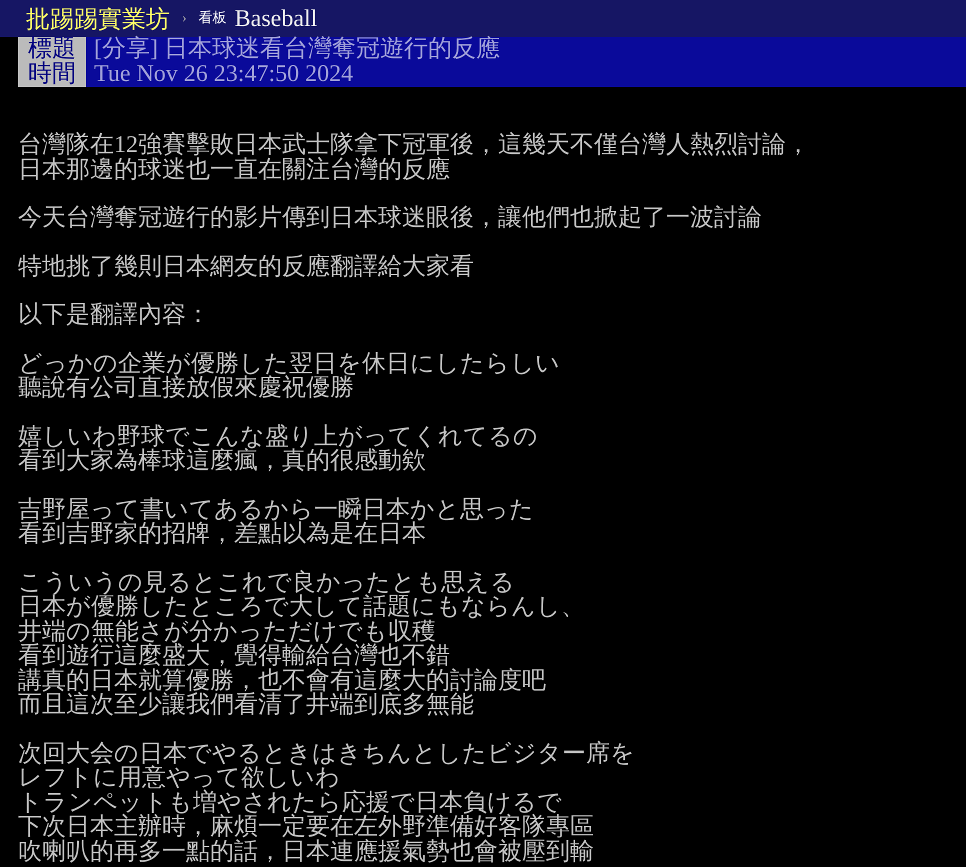 The width and height of the screenshot is (966, 867). What do you see at coordinates (114, 315) in the screenshot?
I see `post-paragraph: 以下是翻譯內容：` at bounding box center [114, 315].